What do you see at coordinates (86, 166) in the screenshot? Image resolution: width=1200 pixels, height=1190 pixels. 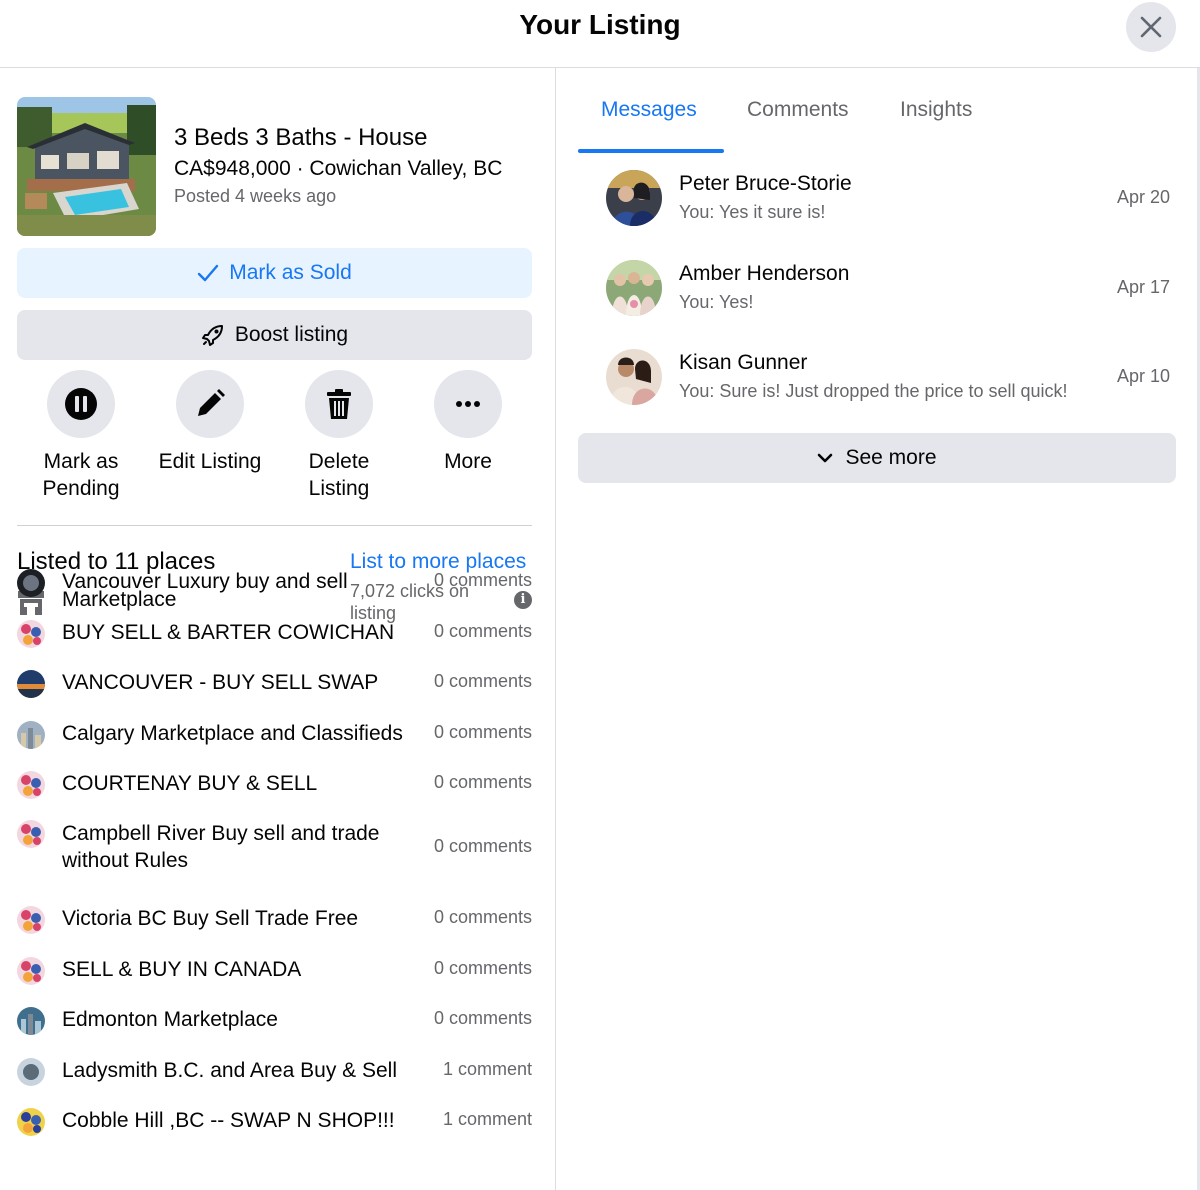 I see `listing-photo` at bounding box center [86, 166].